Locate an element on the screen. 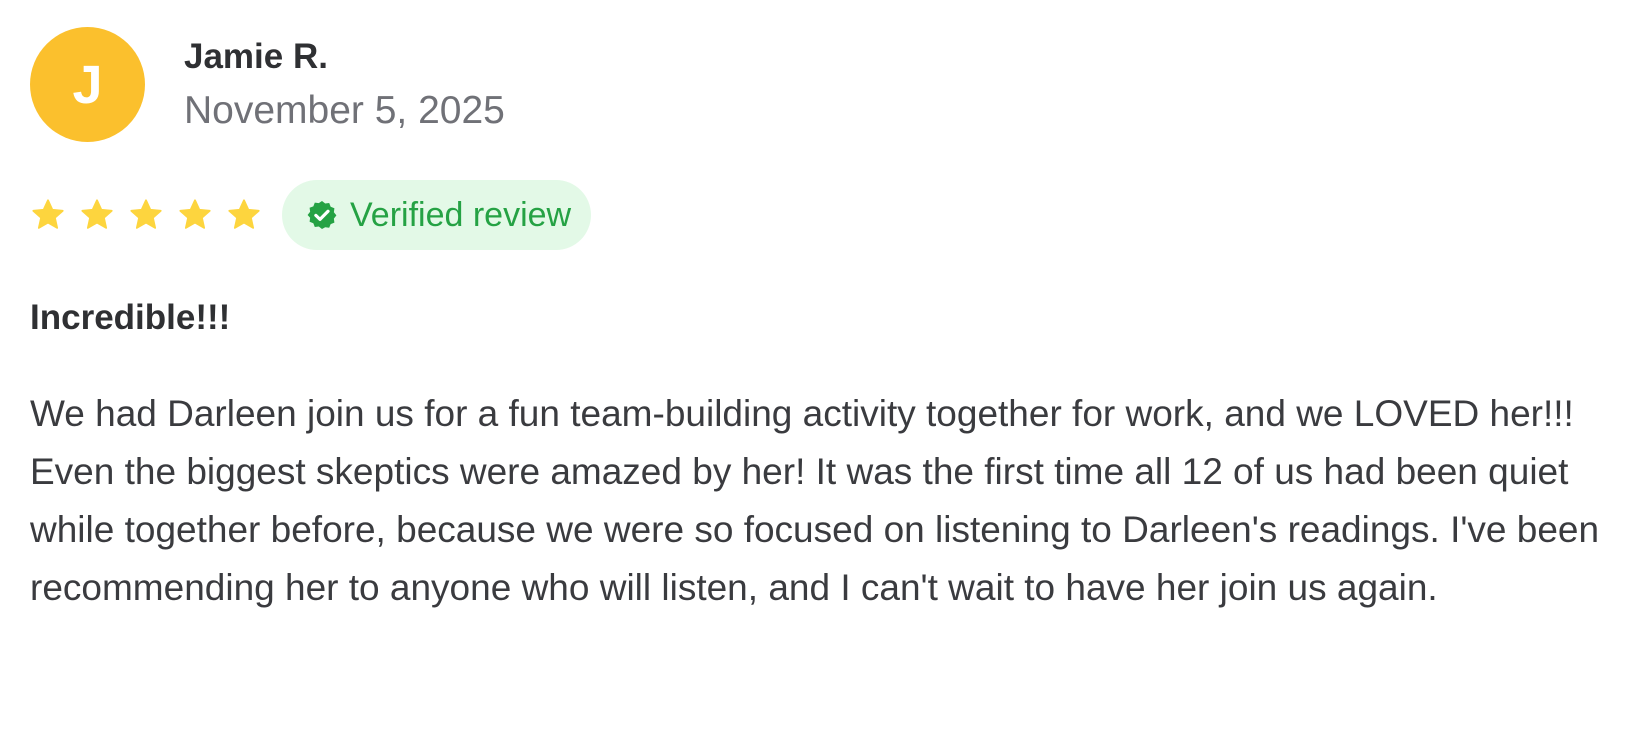  avatar: J is located at coordinates (87, 84).